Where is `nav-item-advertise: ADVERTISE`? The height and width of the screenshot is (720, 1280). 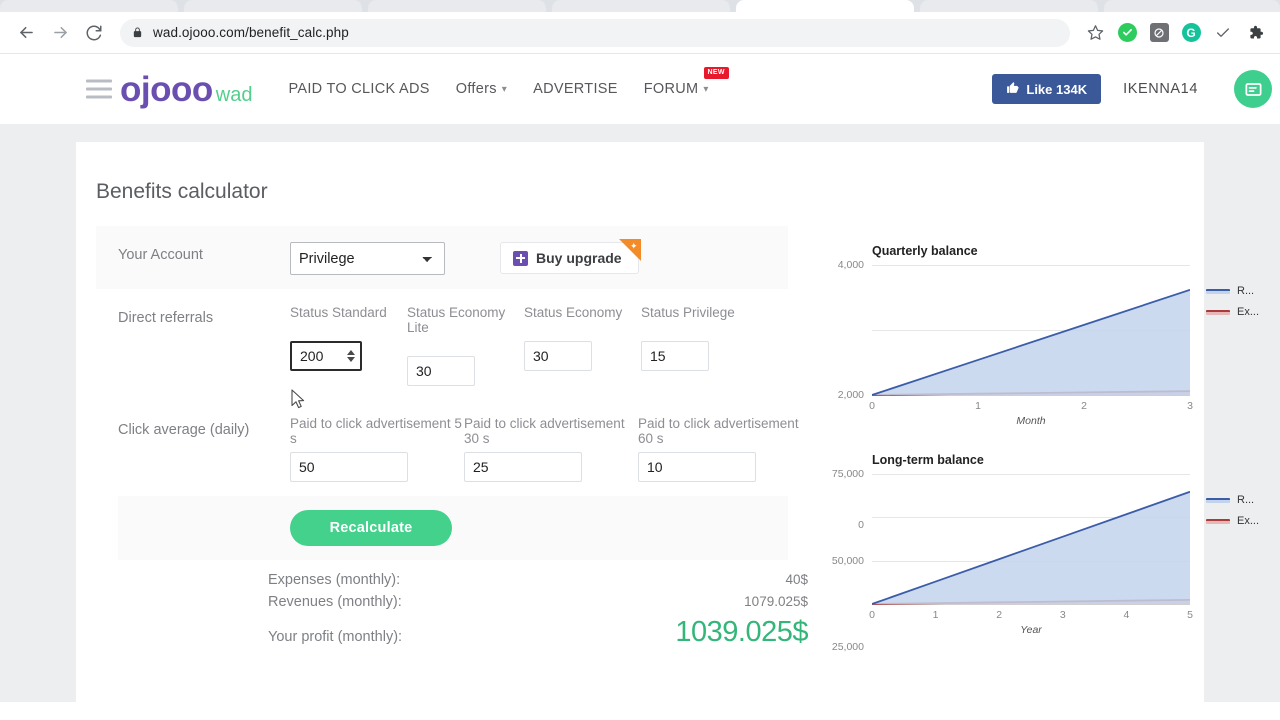
nav-item-advertise: ADVERTISE is located at coordinates (575, 89).